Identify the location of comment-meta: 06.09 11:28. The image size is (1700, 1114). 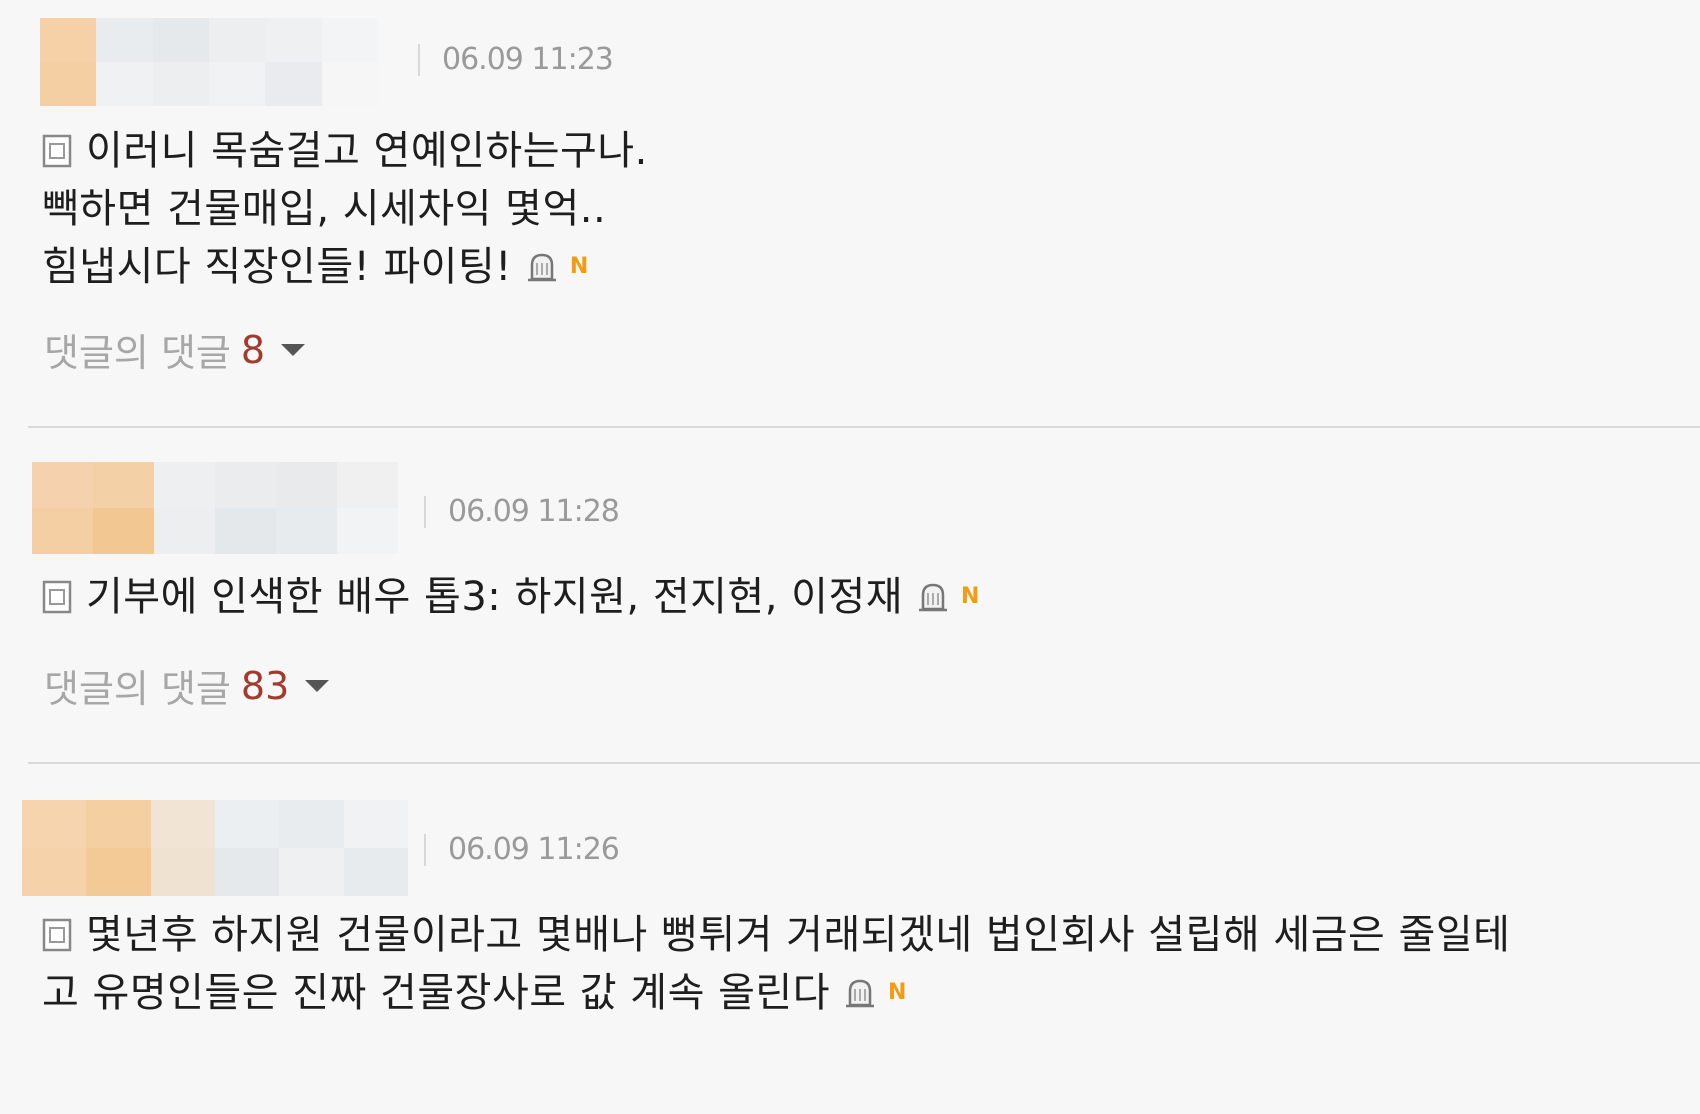
(522, 511).